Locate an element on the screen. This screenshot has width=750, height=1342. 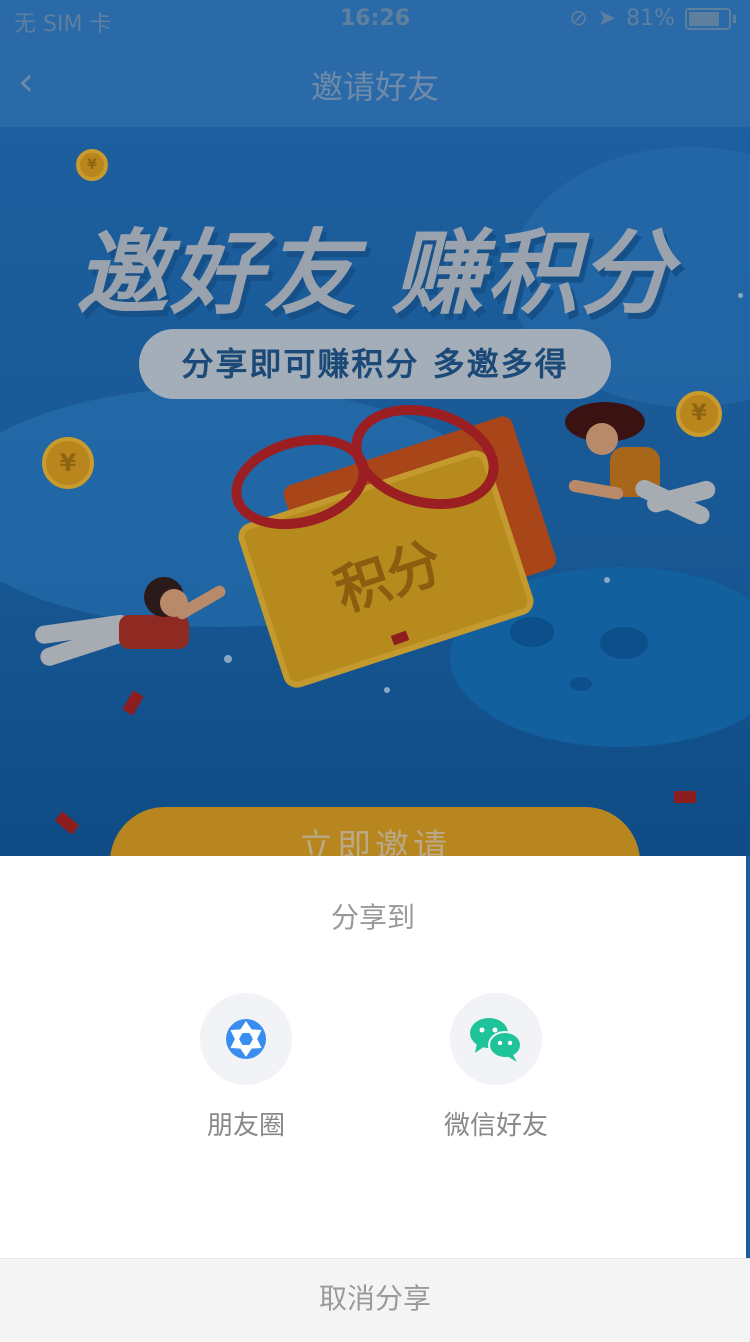
battery-icon is located at coordinates (708, 18).